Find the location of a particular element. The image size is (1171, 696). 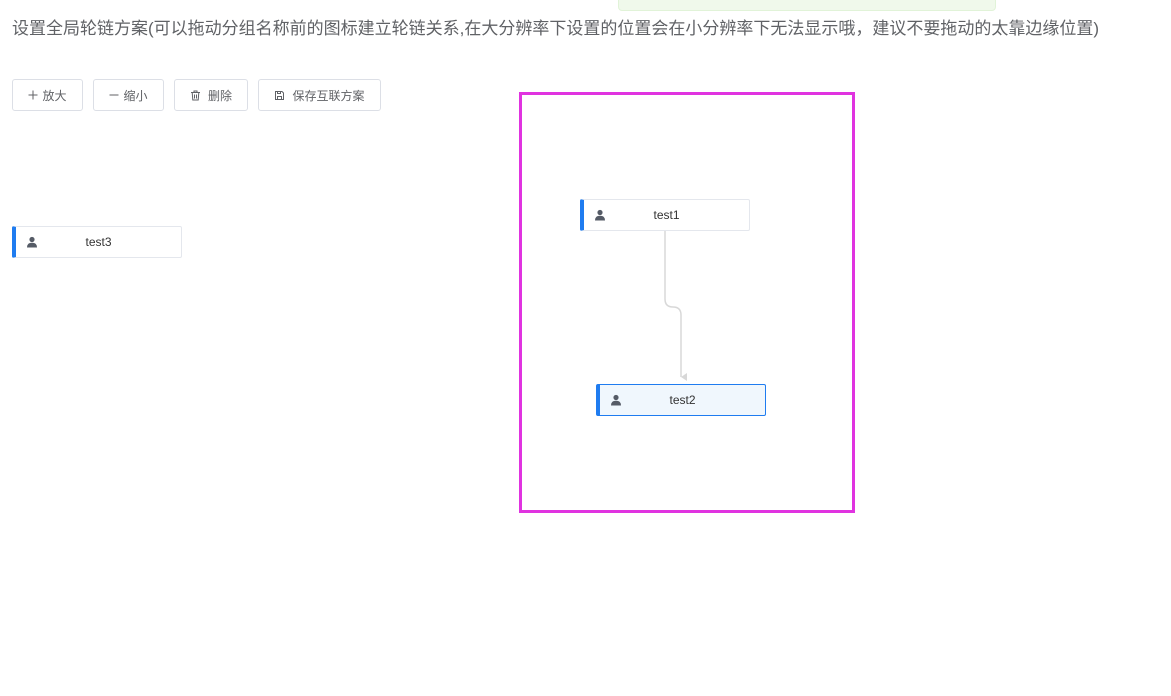

zoom-out-label: 缩小 is located at coordinates (135, 95).